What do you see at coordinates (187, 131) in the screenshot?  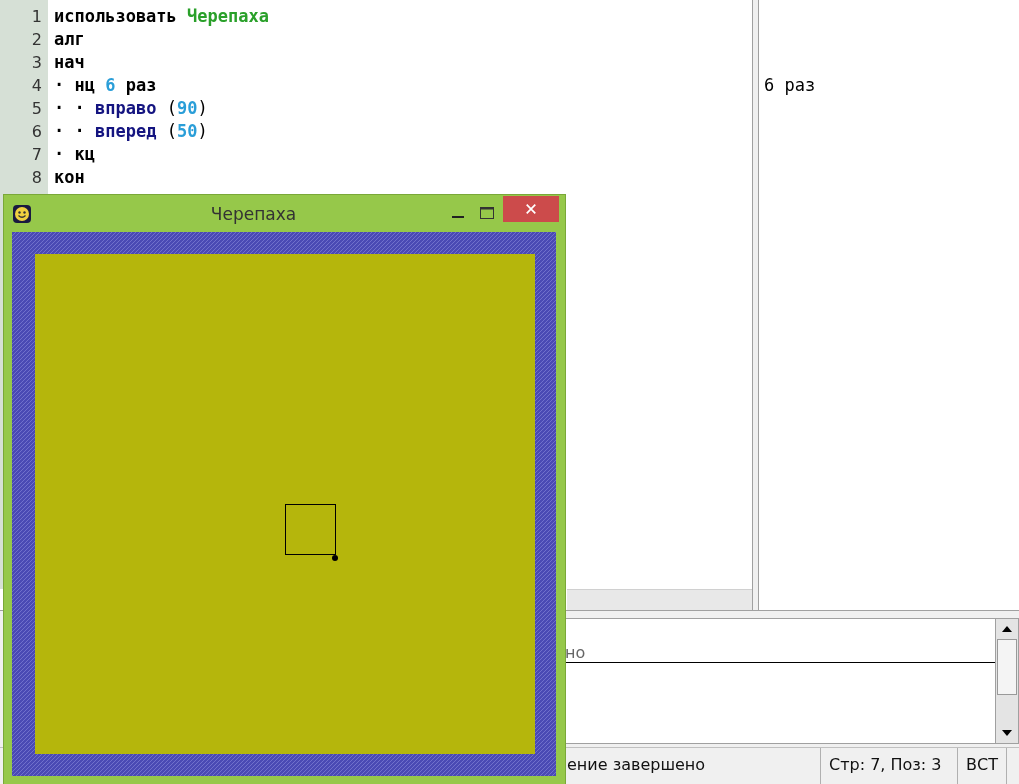 I see `code-token: 50` at bounding box center [187, 131].